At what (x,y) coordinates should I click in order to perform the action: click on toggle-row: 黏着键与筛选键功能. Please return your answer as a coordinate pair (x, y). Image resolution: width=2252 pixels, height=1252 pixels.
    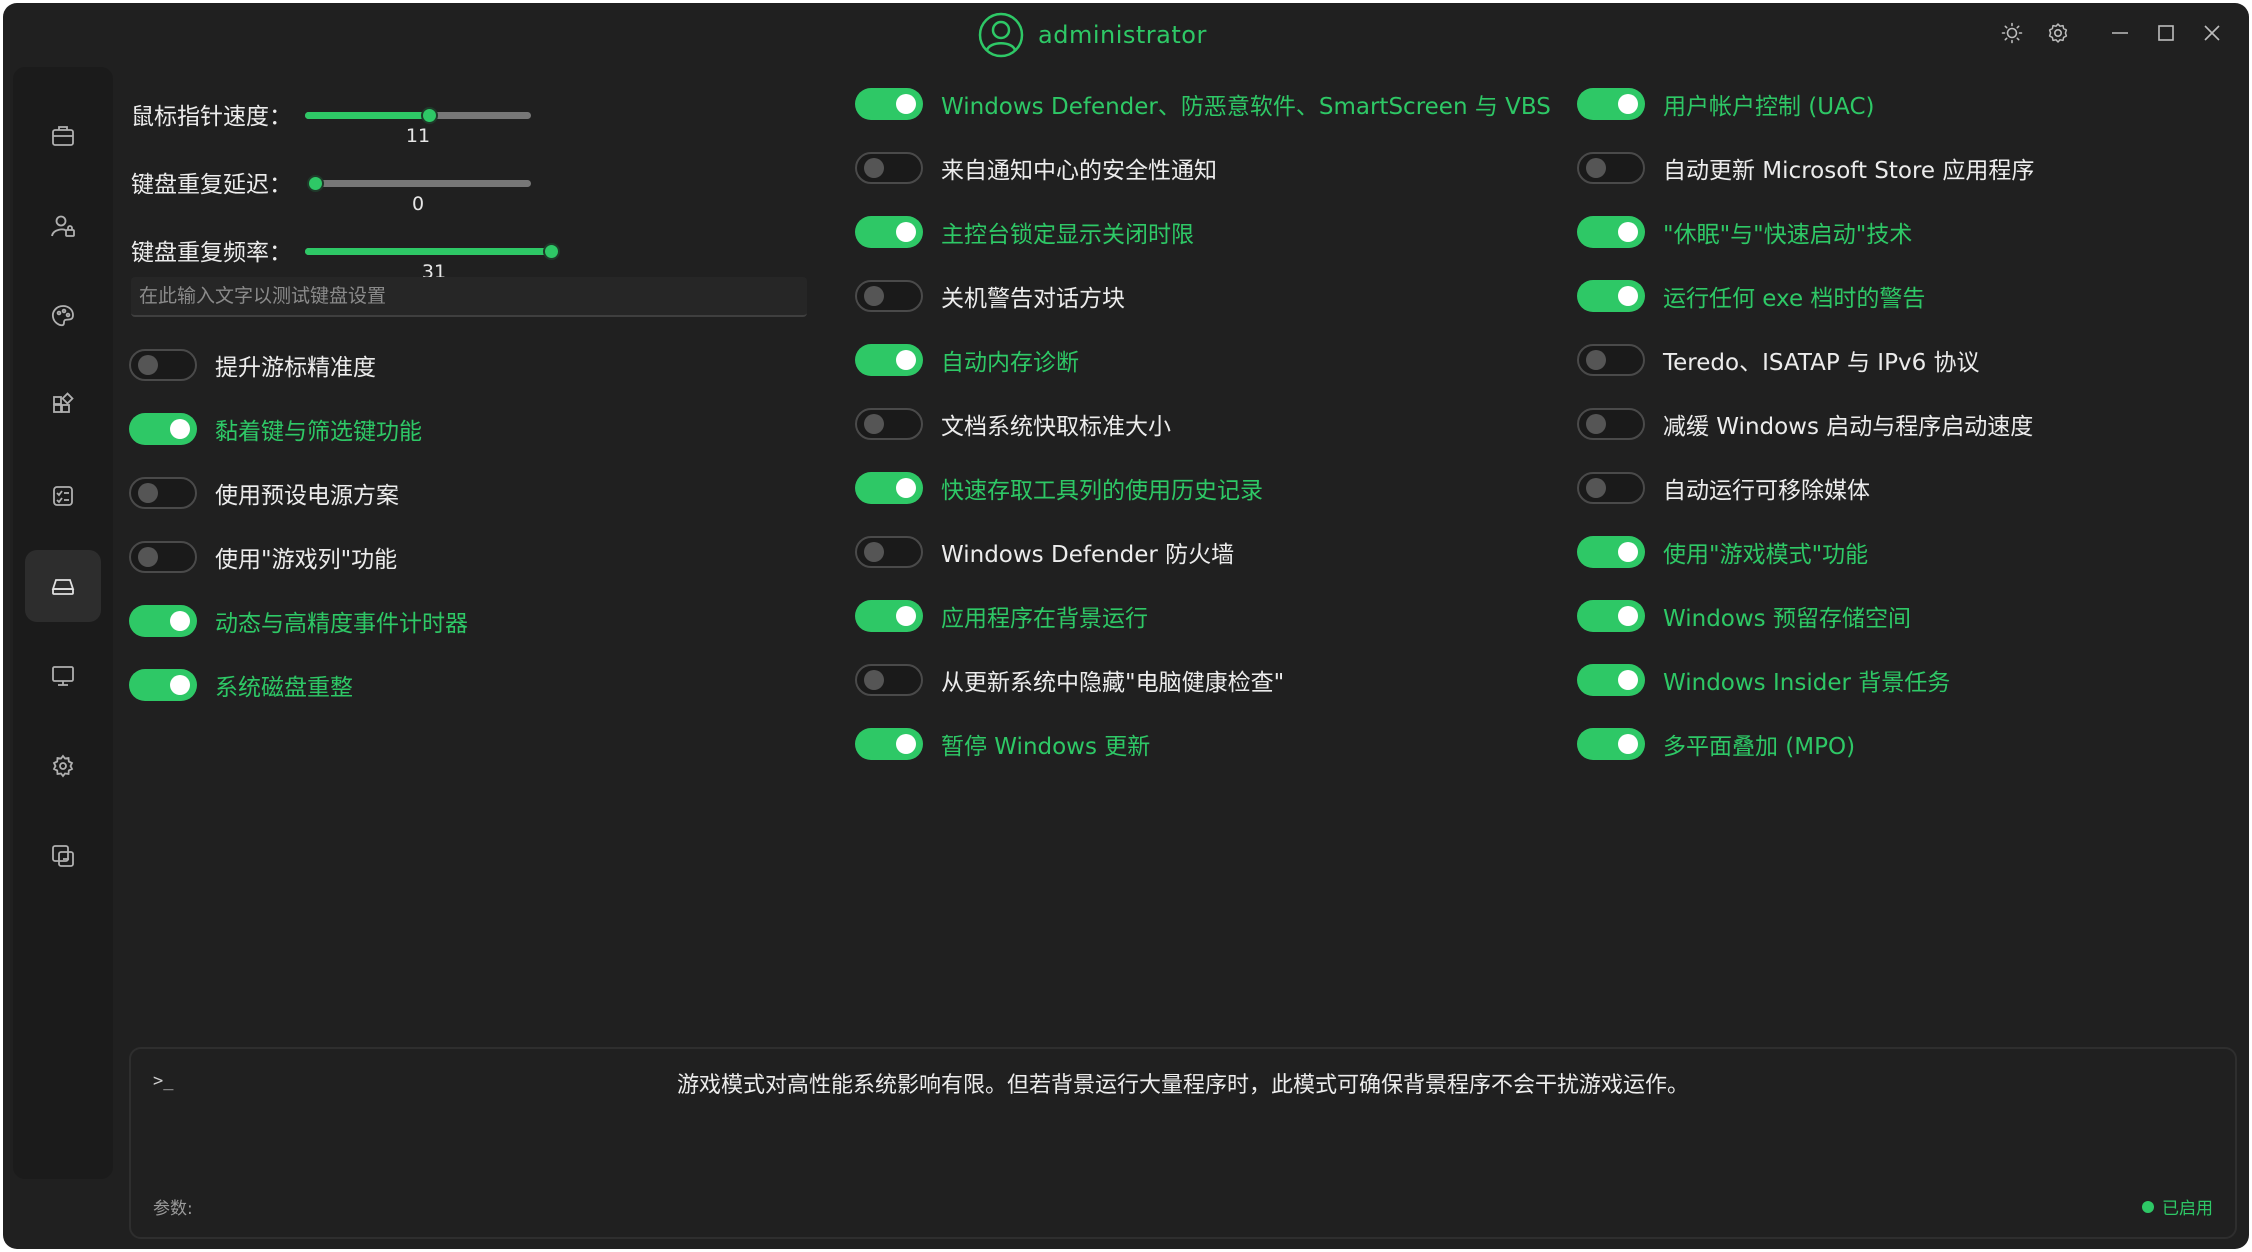
    Looking at the image, I should click on (275, 429).